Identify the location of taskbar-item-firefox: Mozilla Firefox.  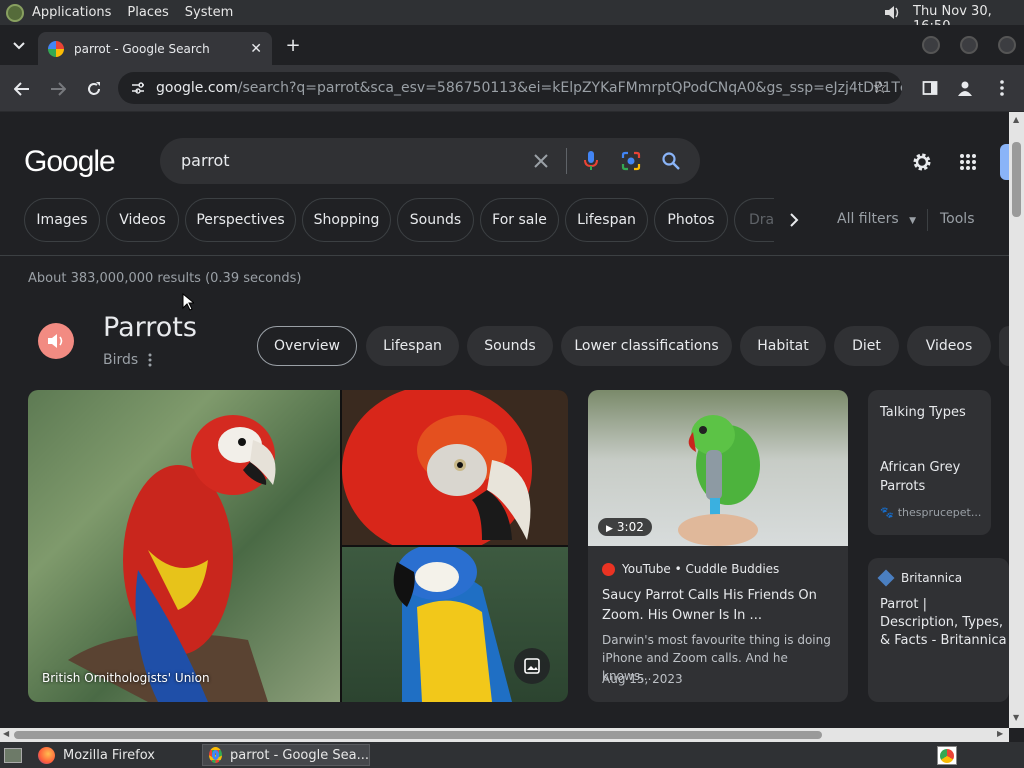
(116, 755).